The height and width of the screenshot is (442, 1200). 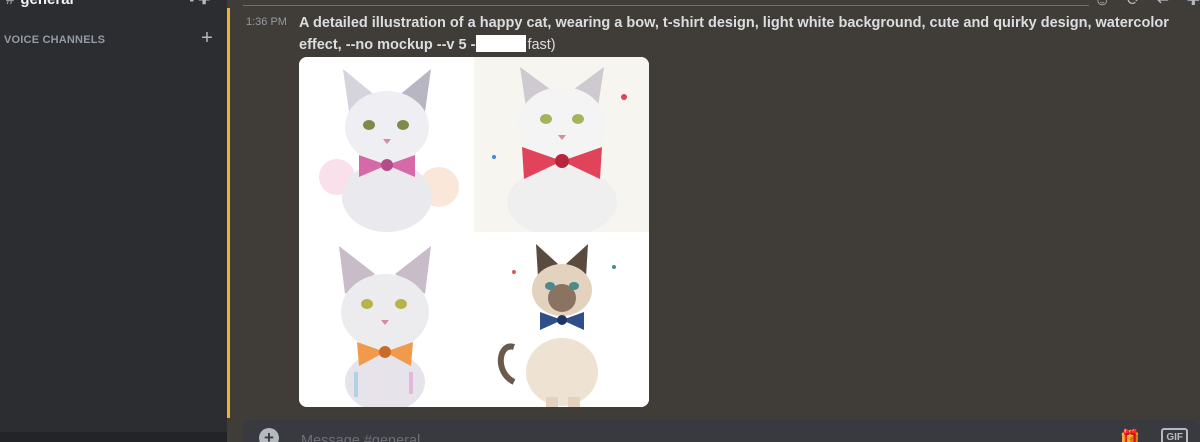 I want to click on channel-name: general, so click(x=46, y=4).